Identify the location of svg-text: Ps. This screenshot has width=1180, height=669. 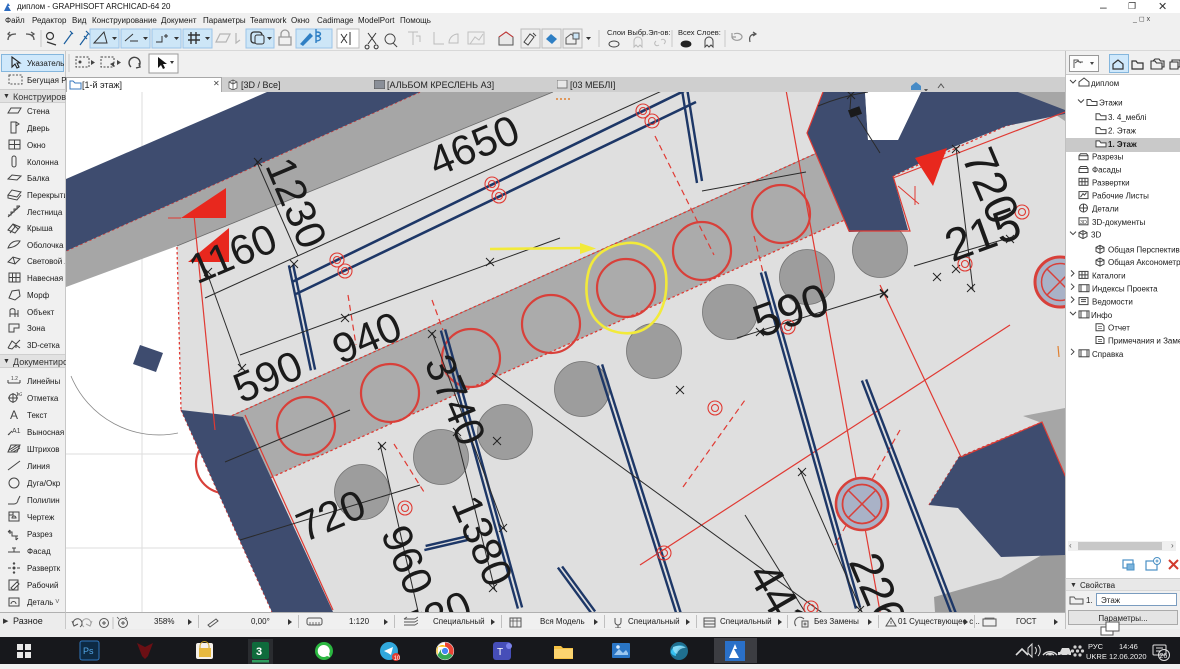
(88, 651).